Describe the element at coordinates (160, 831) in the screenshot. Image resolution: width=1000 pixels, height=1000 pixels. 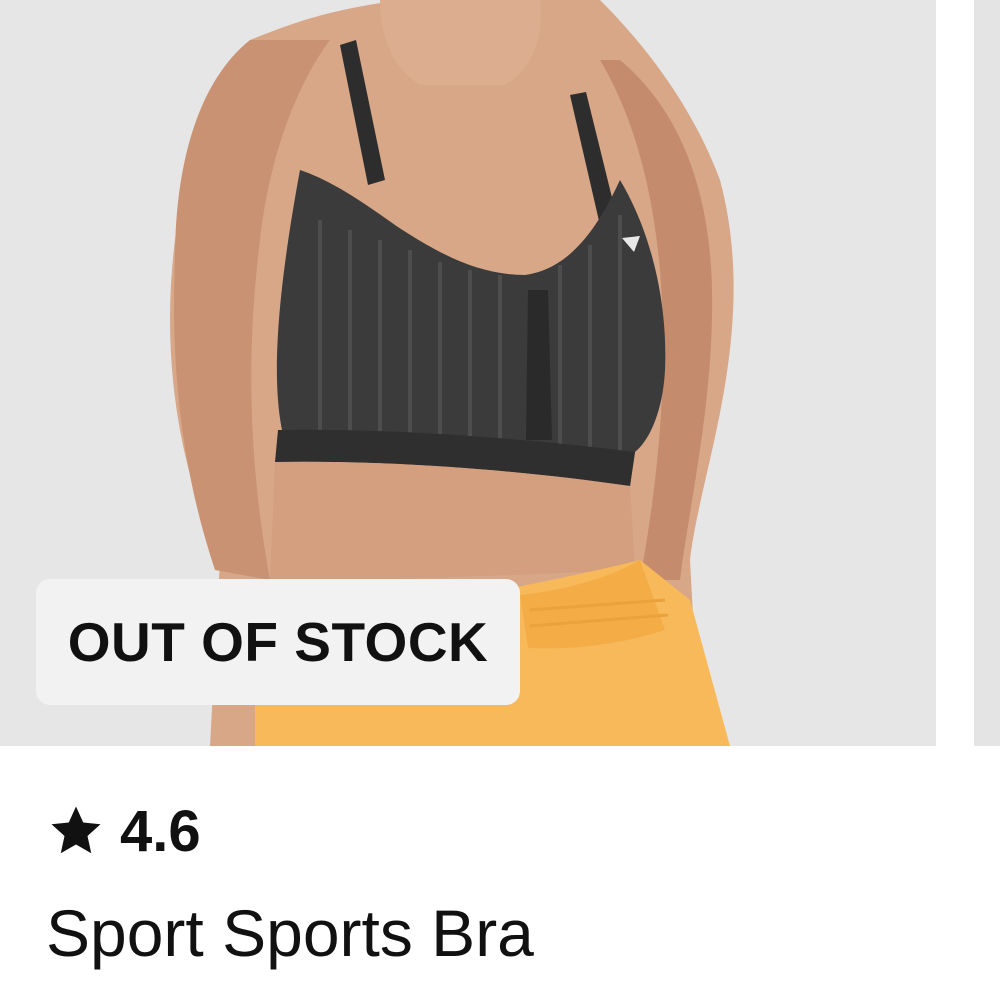
I see `rating-value: 4.6` at that location.